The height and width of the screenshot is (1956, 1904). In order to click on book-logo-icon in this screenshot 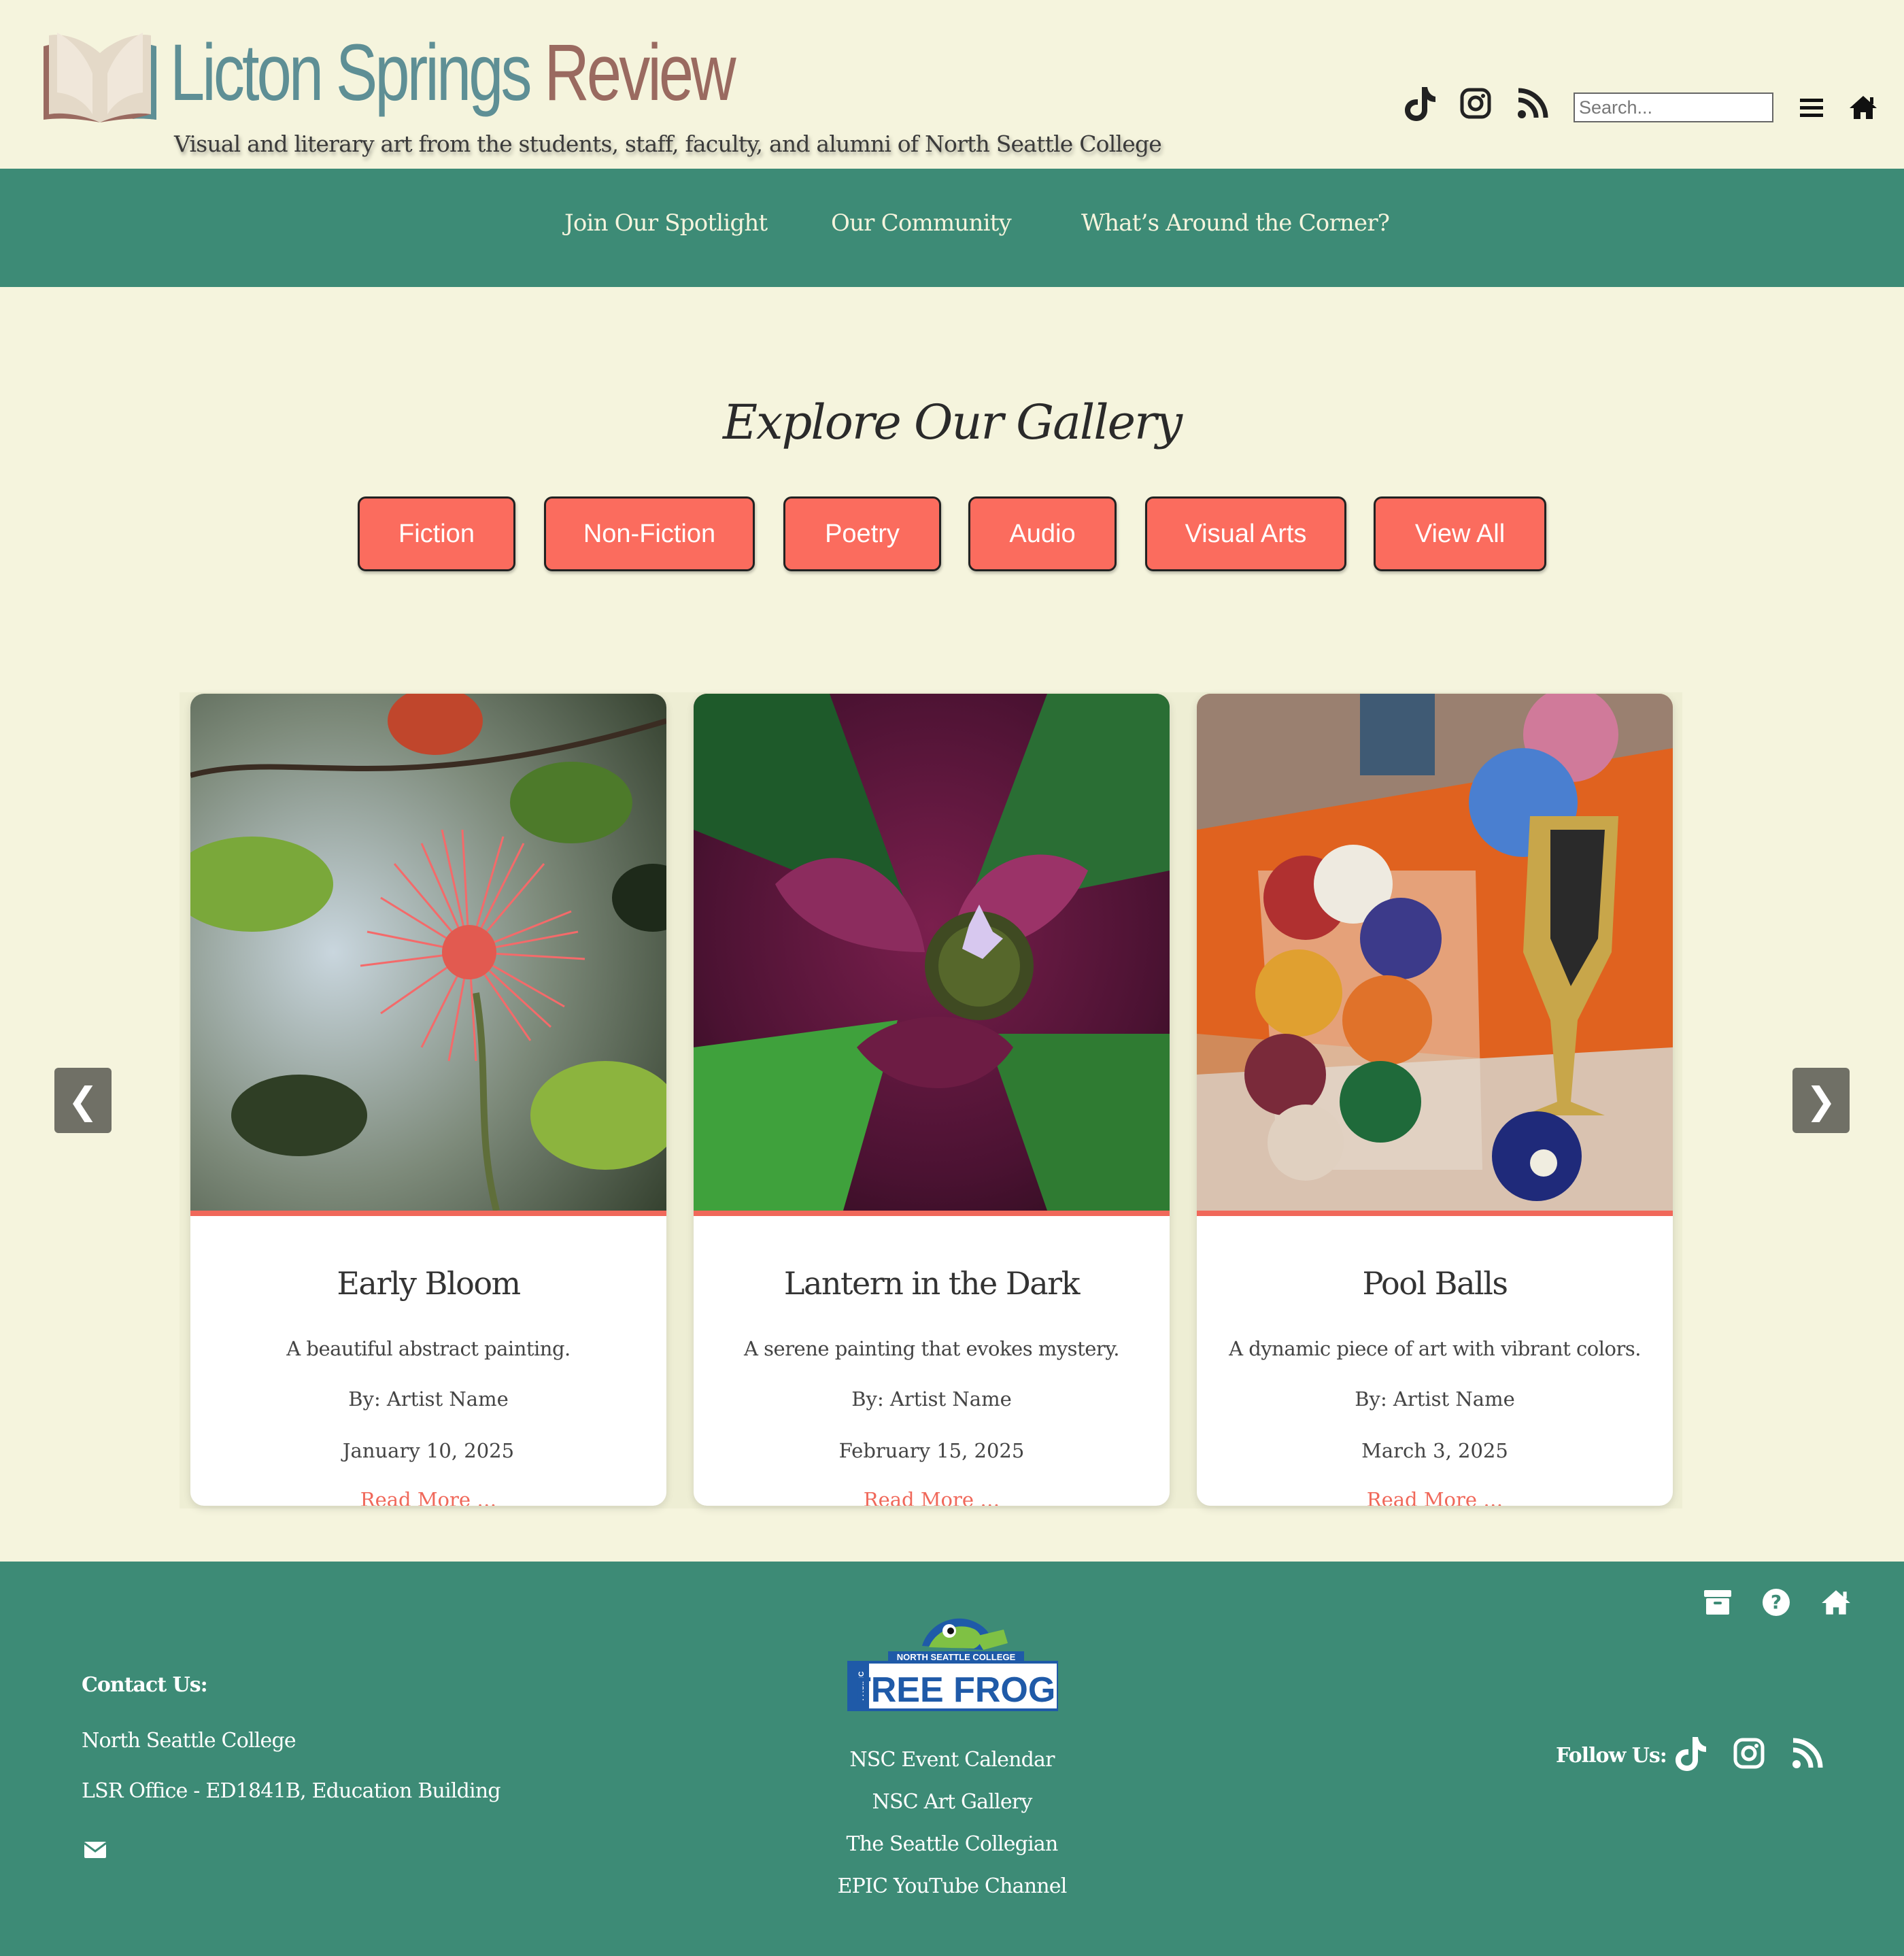, I will do `click(100, 74)`.